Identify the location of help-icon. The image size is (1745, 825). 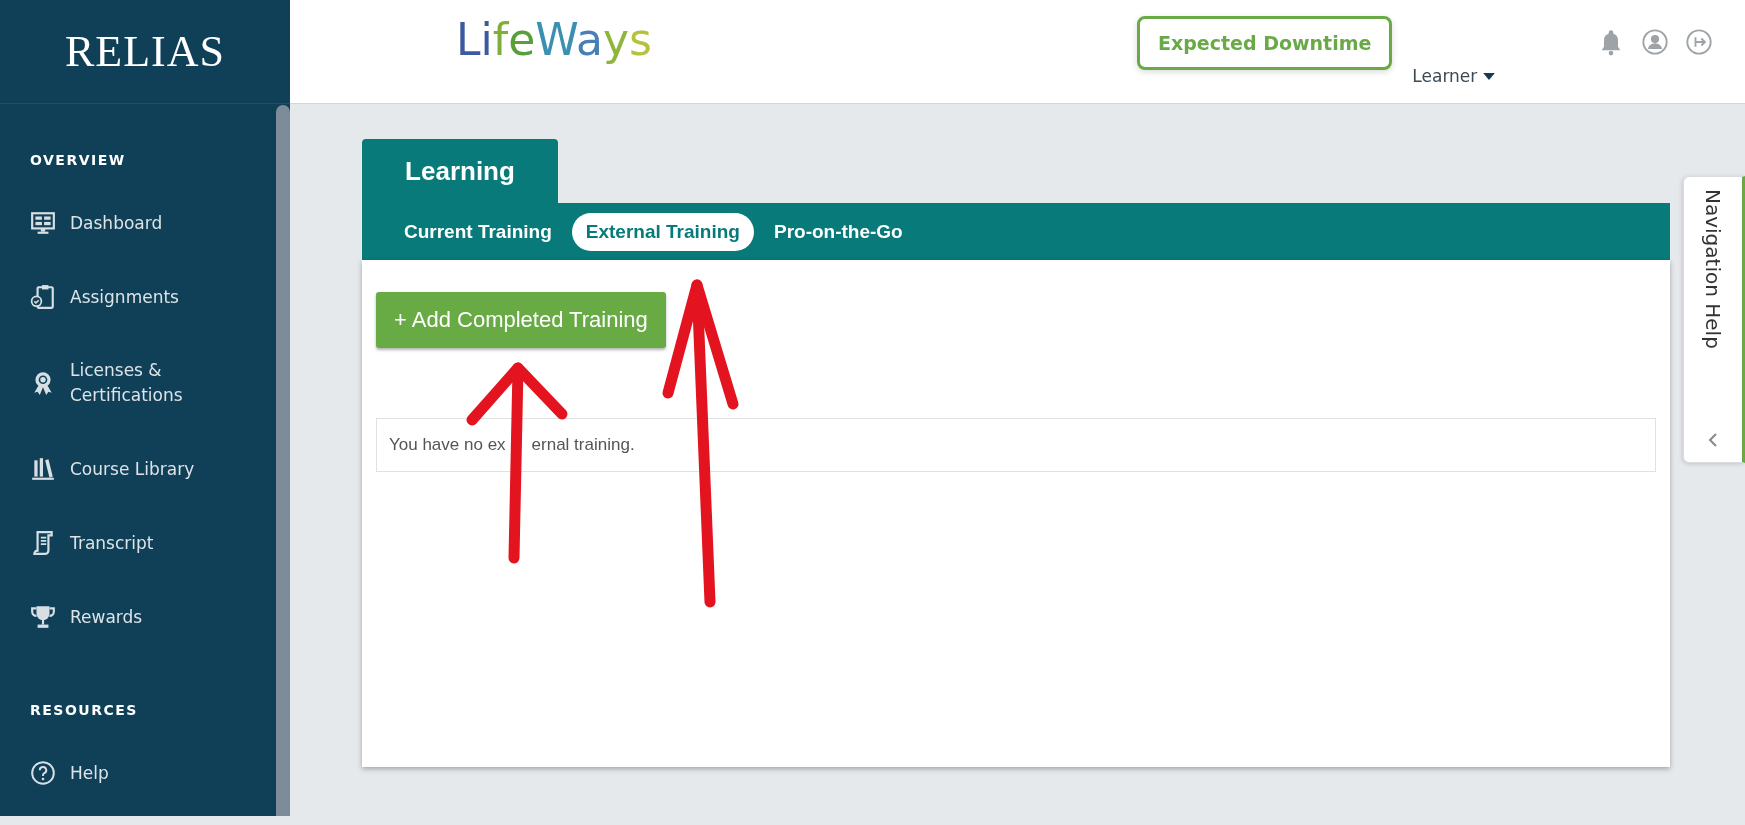
(43, 773).